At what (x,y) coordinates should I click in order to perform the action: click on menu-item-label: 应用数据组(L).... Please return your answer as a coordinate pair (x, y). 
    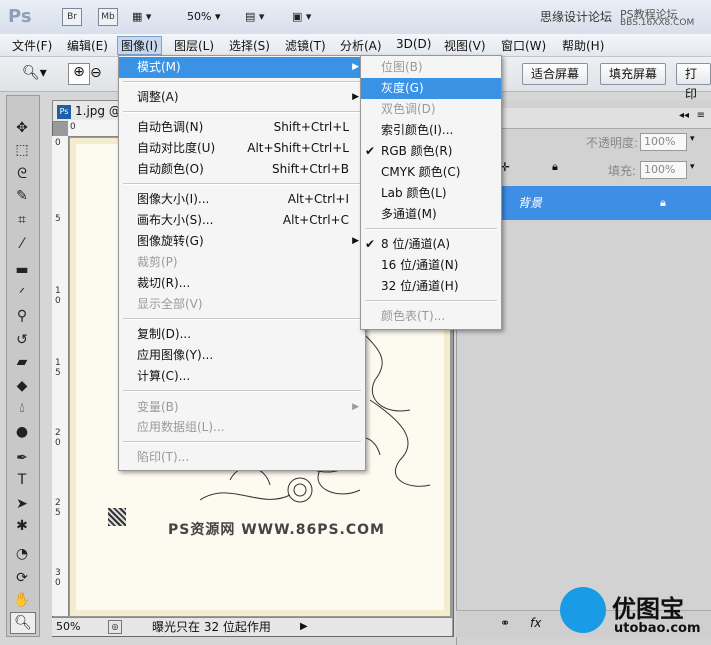
    Looking at the image, I should click on (181, 427).